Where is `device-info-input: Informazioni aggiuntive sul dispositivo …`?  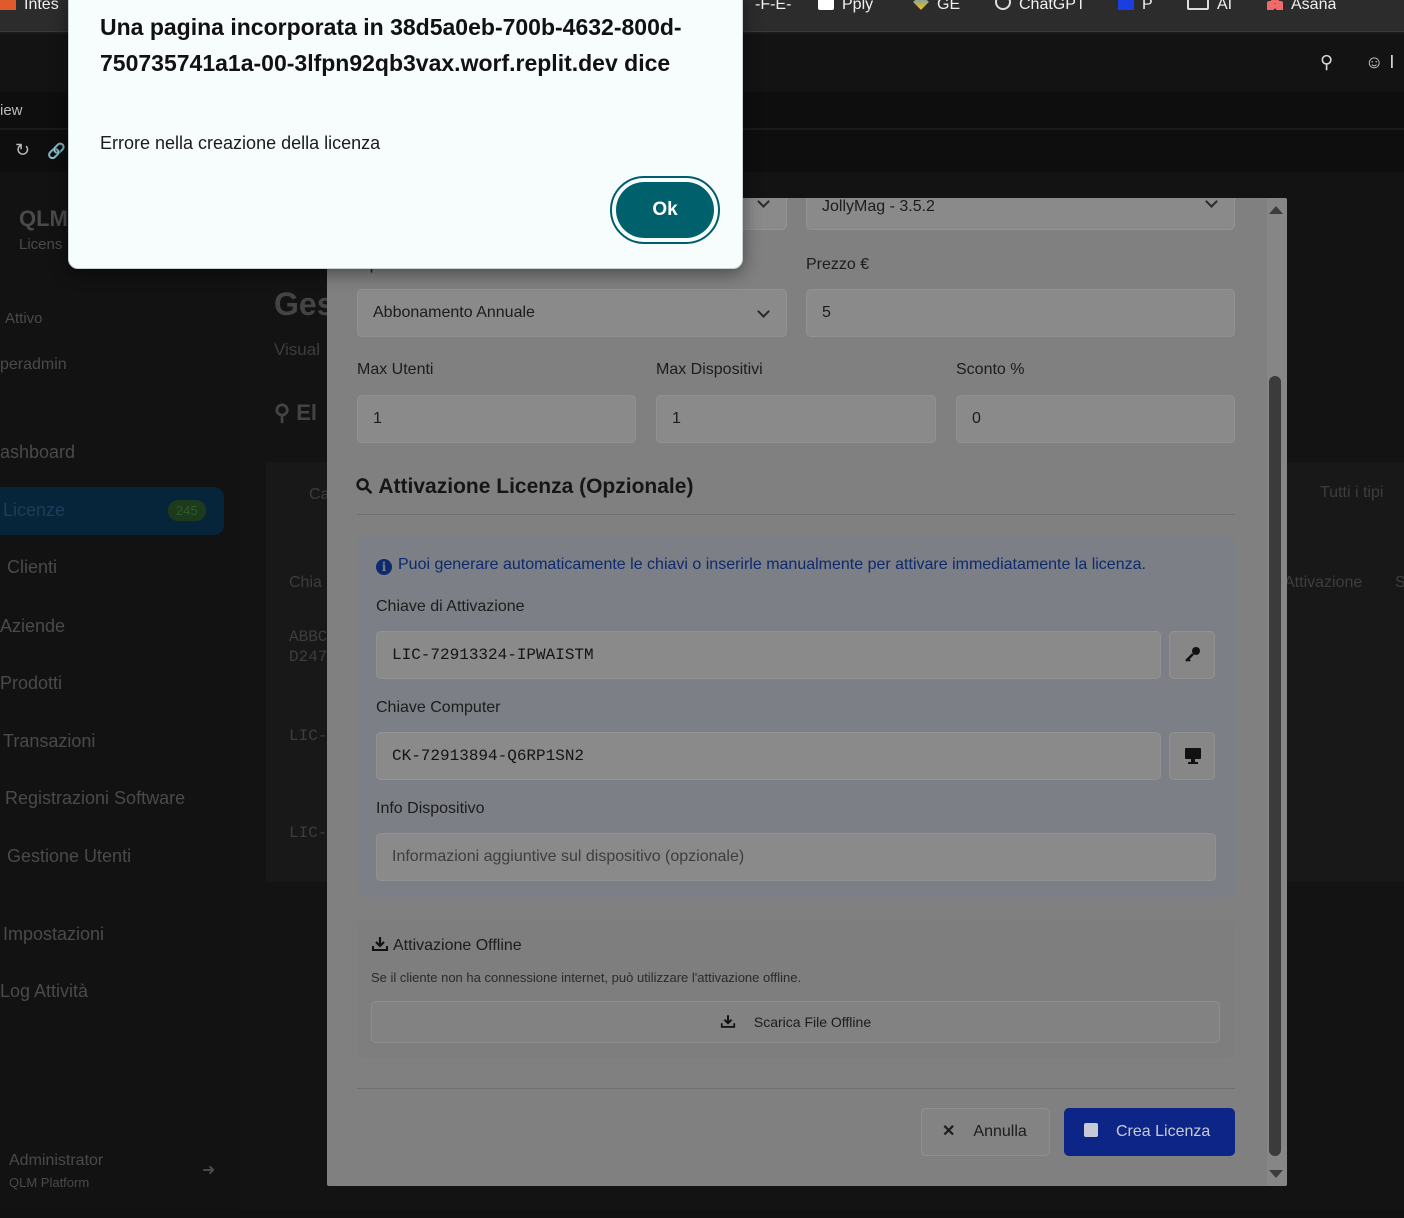 device-info-input: Informazioni aggiuntive sul dispositivo … is located at coordinates (796, 857).